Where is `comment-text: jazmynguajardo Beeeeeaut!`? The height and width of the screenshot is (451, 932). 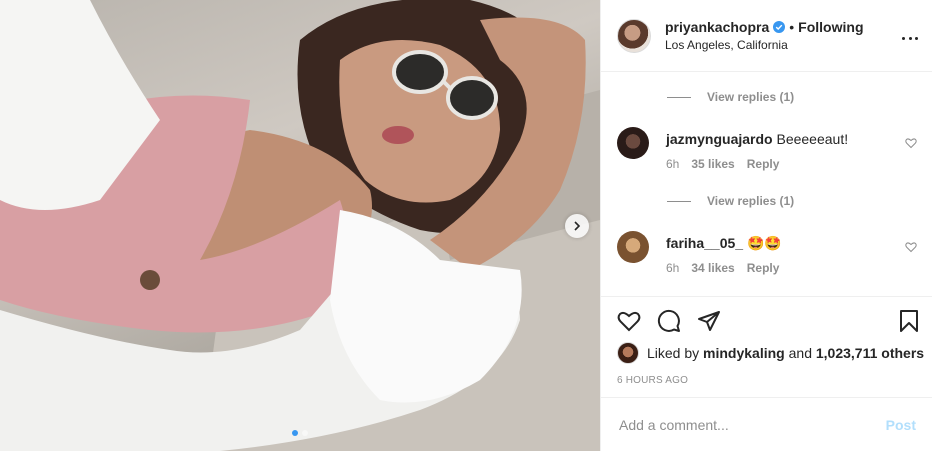
comment-text: jazmynguajardo Beeeeeaut! is located at coordinates (757, 139).